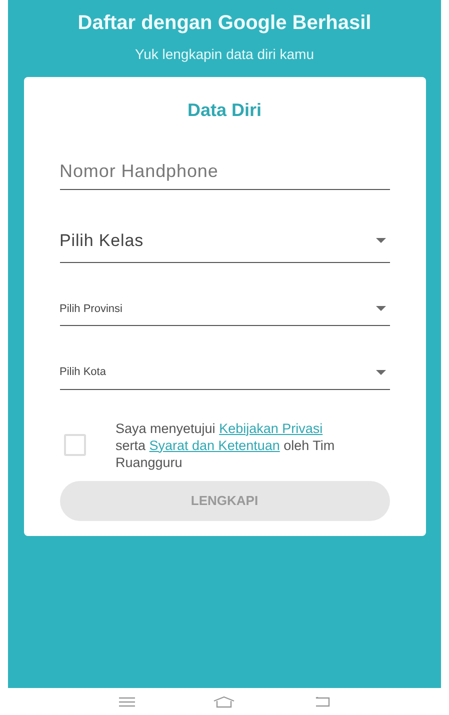 This screenshot has height=715, width=449. I want to click on form-title: Data Diri, so click(224, 110).